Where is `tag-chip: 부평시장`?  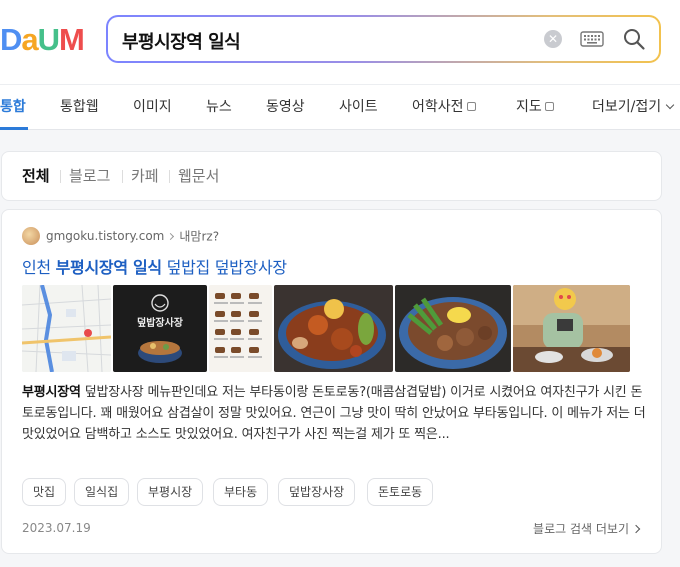 tag-chip: 부평시장 is located at coordinates (170, 492).